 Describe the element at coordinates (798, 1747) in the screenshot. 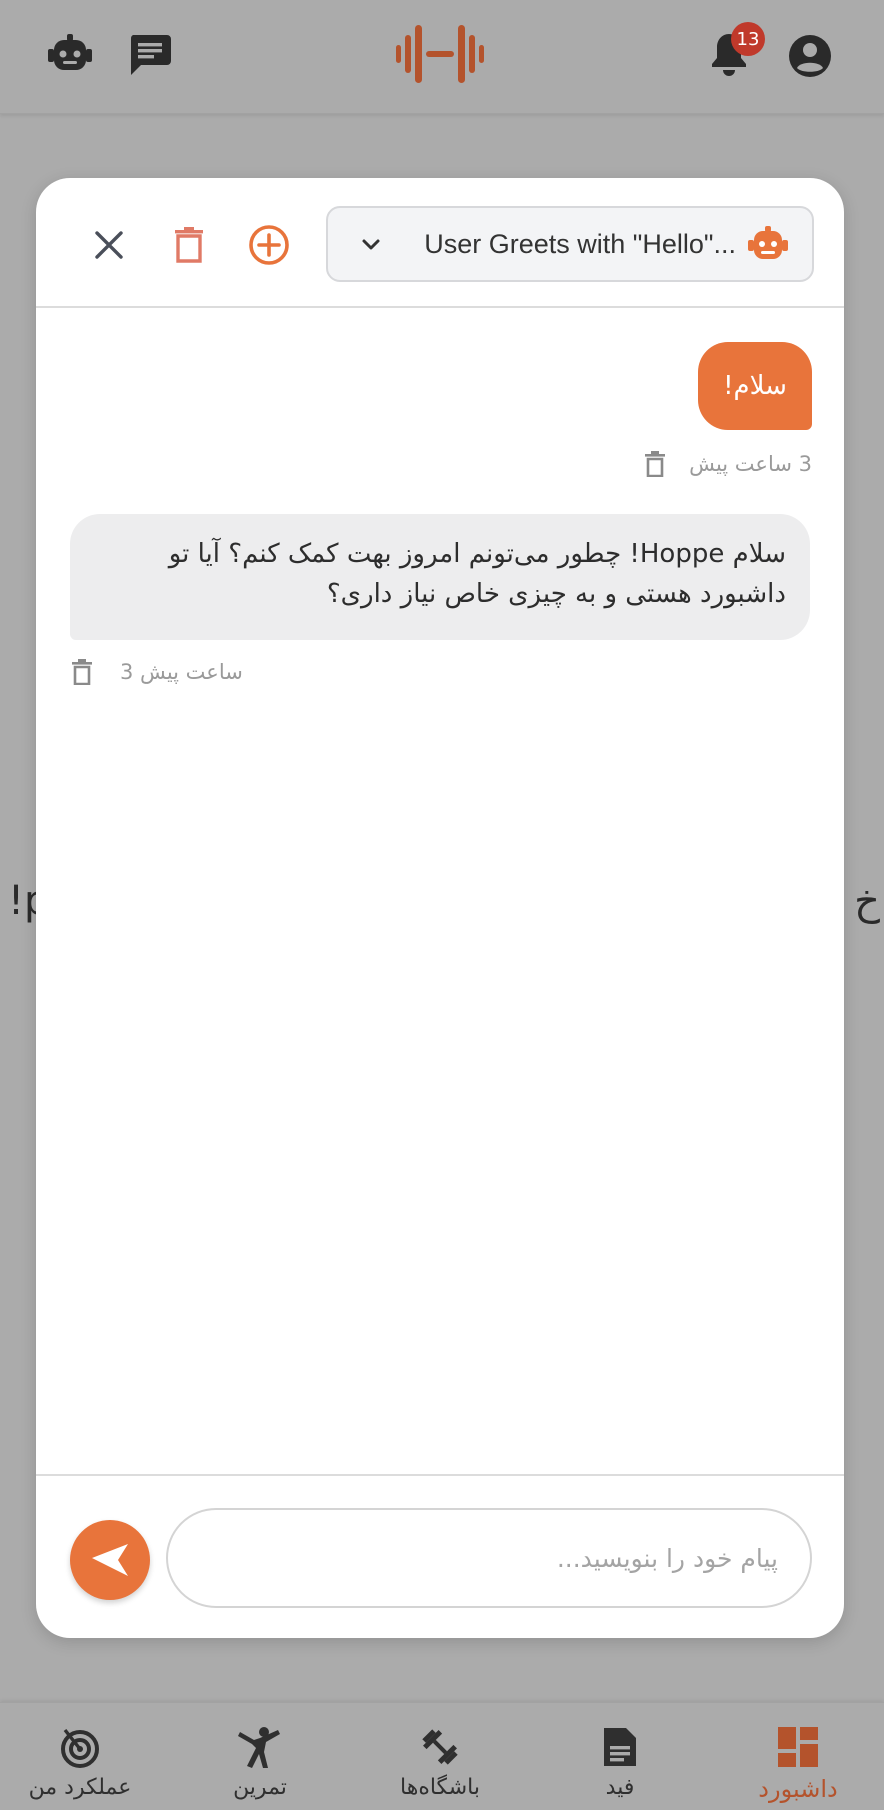

I see `dashboard-icon` at that location.